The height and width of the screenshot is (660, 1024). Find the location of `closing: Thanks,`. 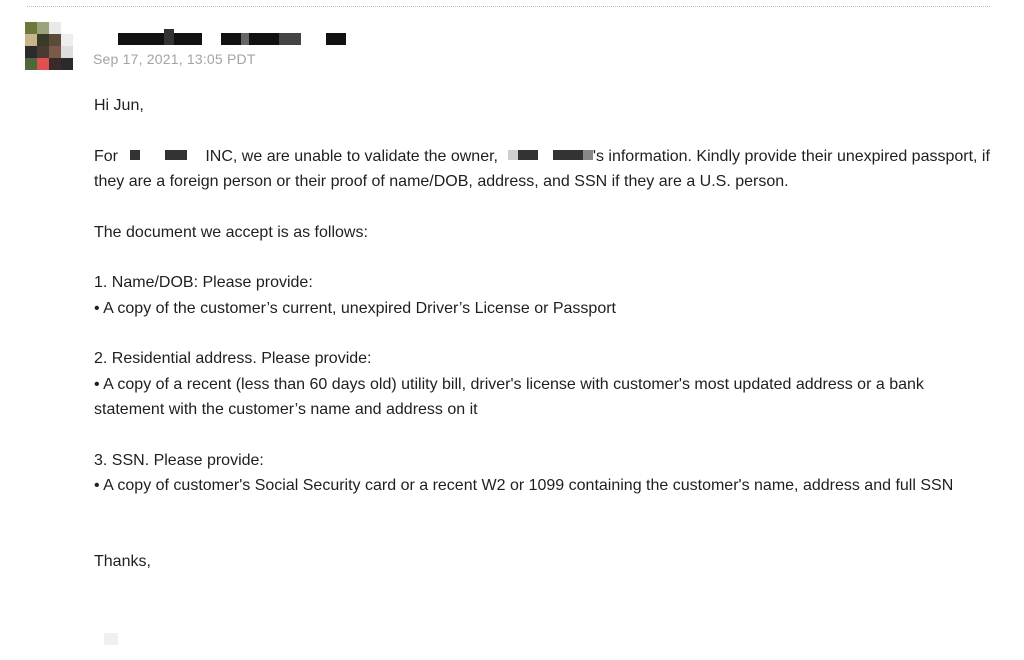

closing: Thanks, is located at coordinates (122, 561).